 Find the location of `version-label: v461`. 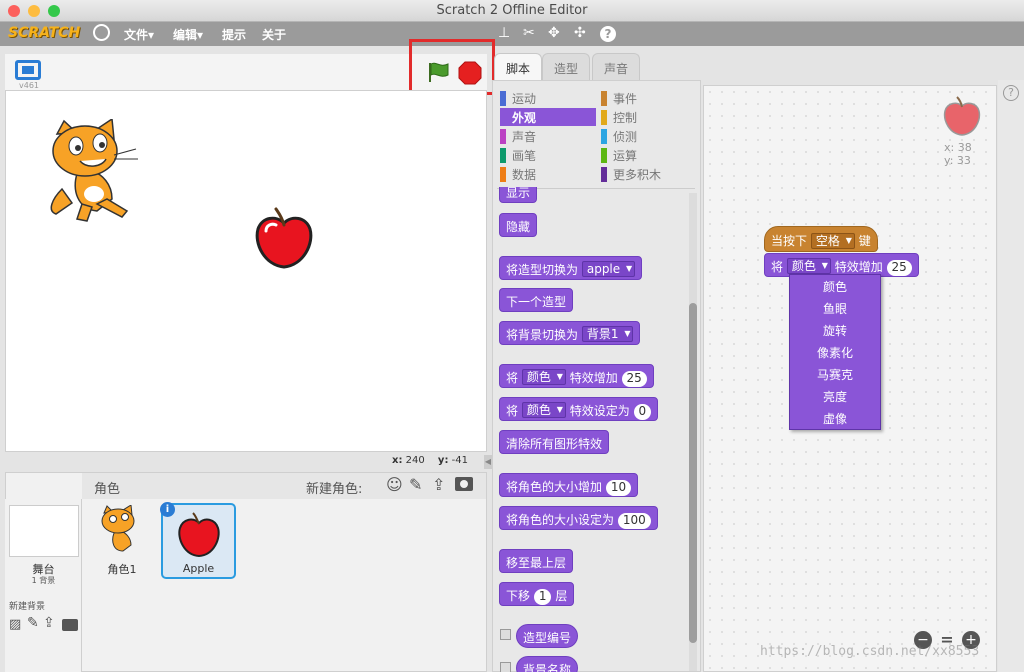

version-label: v461 is located at coordinates (29, 85).